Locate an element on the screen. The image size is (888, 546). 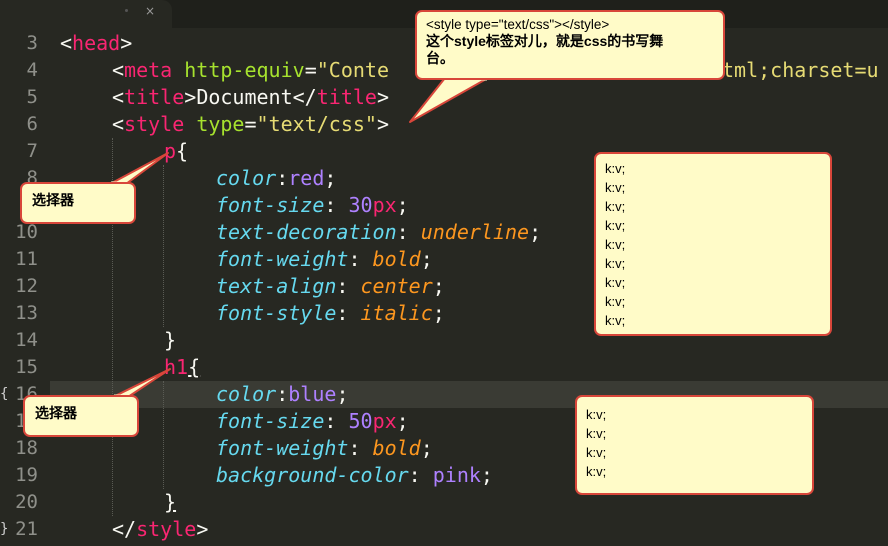
callout-tail-style is located at coordinates (449, 100).